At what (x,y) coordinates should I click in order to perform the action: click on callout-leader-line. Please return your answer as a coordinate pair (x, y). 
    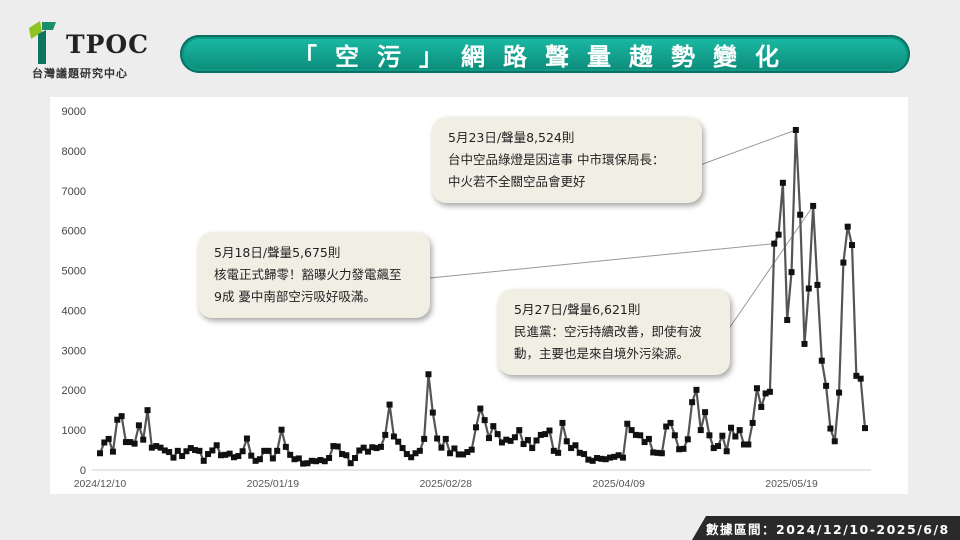
    Looking at the image, I should click on (602, 261).